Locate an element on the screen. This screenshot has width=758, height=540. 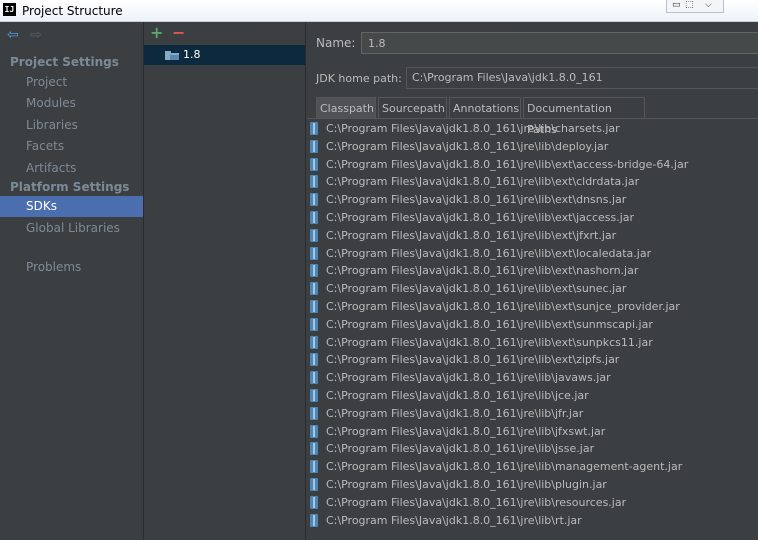
sidebar-item-facets: Facets is located at coordinates (71, 146).